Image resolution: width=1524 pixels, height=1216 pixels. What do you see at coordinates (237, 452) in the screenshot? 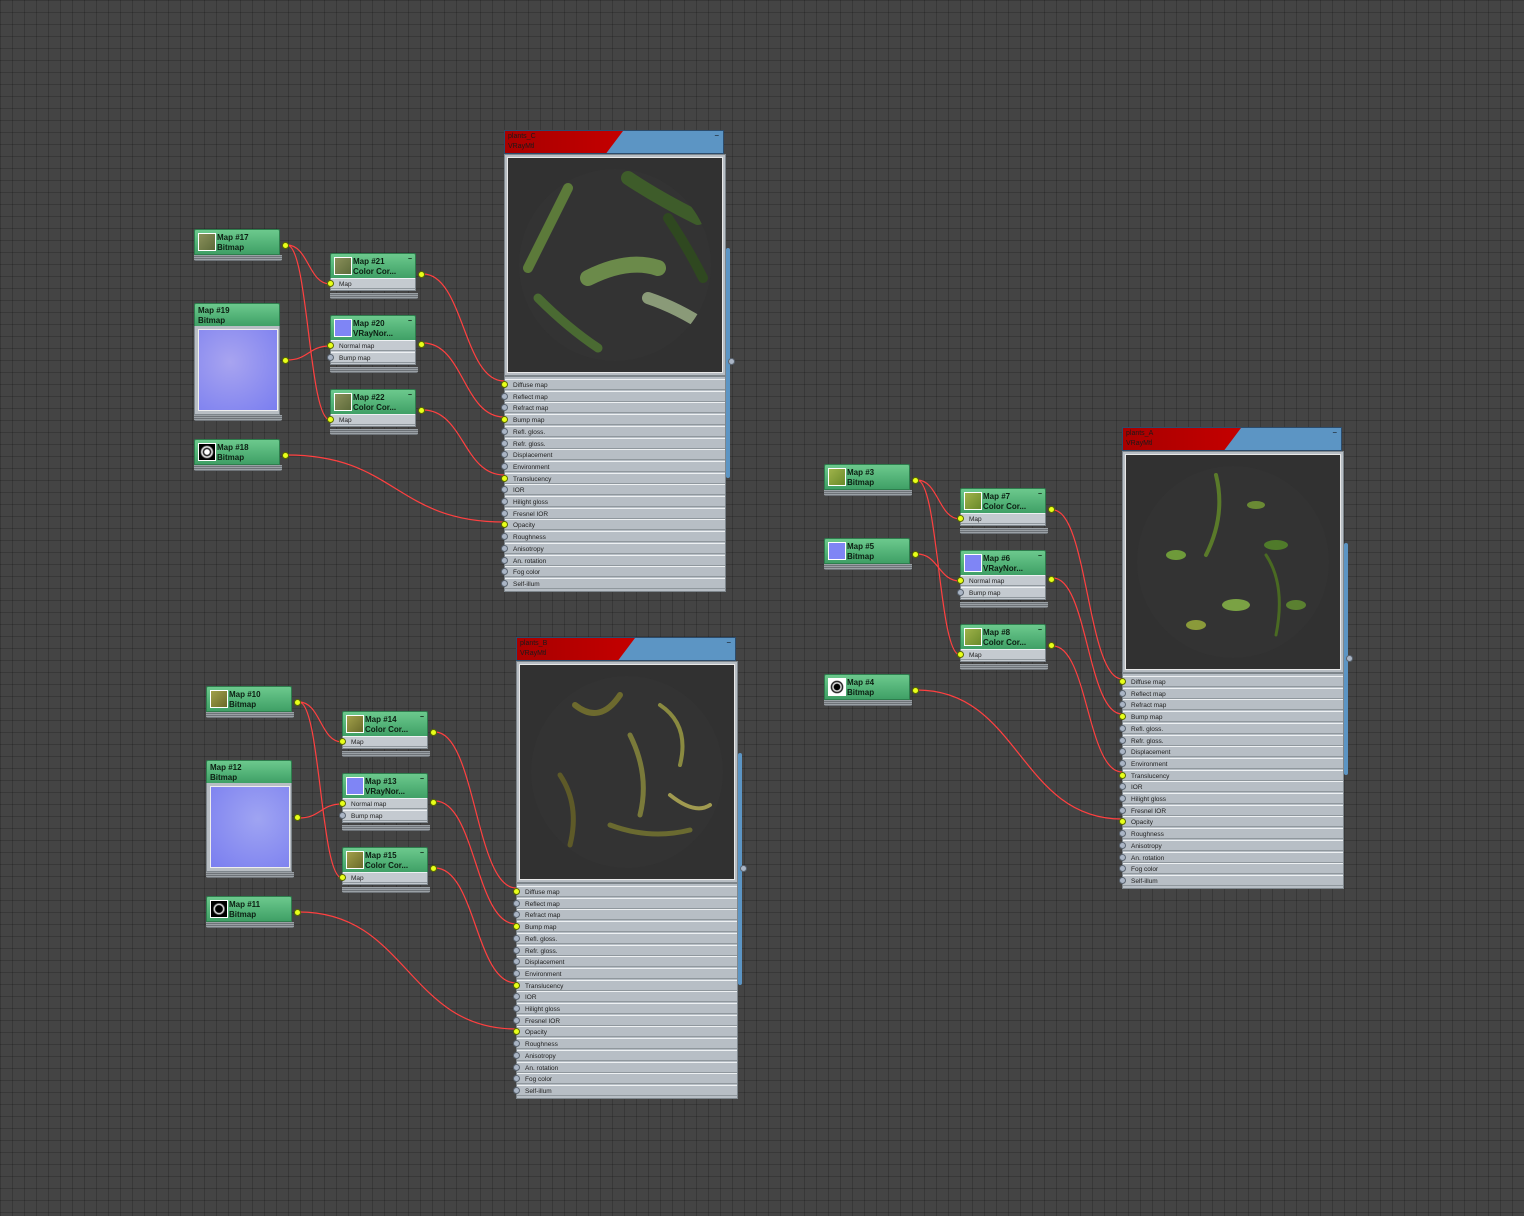
I see `map-header: Map #18 Bitmap` at bounding box center [237, 452].